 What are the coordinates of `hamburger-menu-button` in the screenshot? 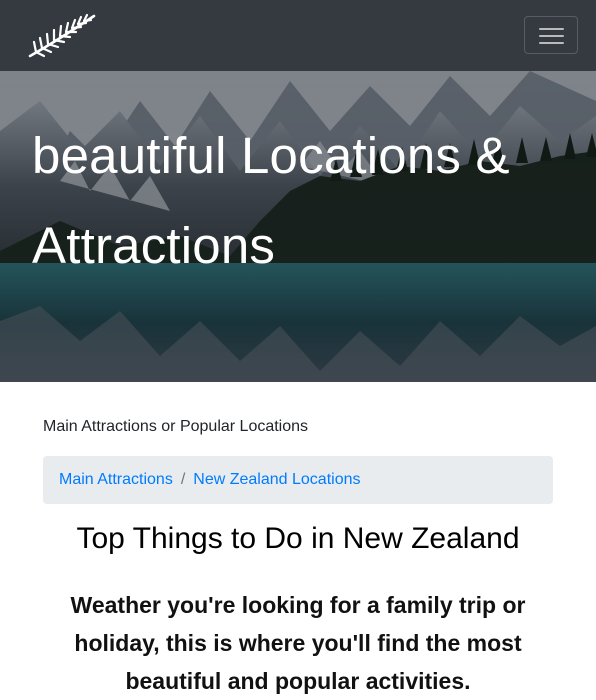 It's located at (551, 35).